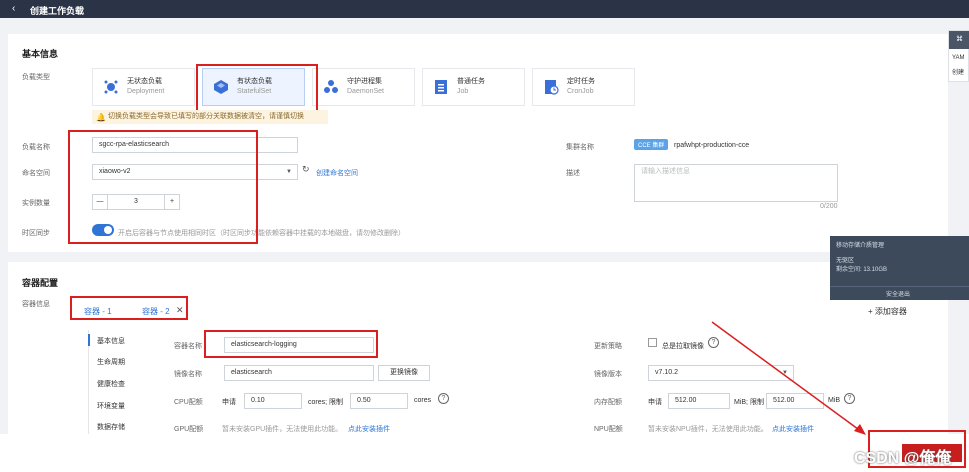  I want to click on back-arrow-icon: ‹, so click(13, 8).